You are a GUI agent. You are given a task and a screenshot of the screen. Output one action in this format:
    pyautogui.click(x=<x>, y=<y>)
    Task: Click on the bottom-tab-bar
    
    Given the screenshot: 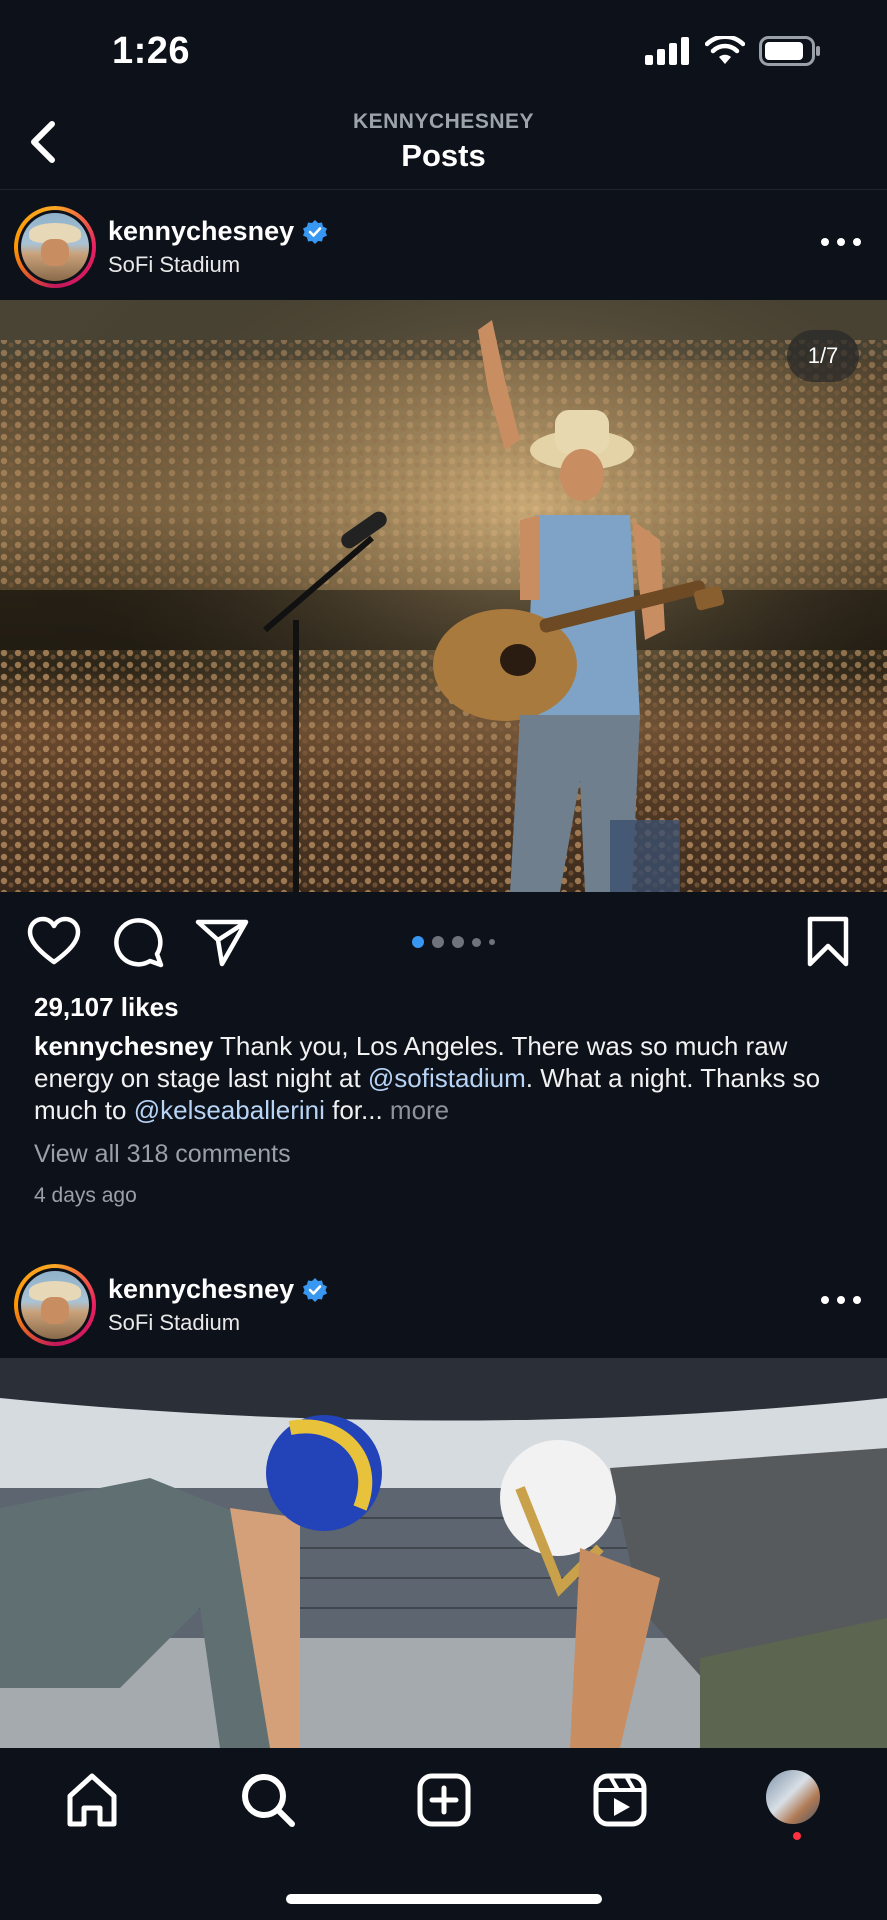 What is the action you would take?
    pyautogui.click(x=443, y=1834)
    